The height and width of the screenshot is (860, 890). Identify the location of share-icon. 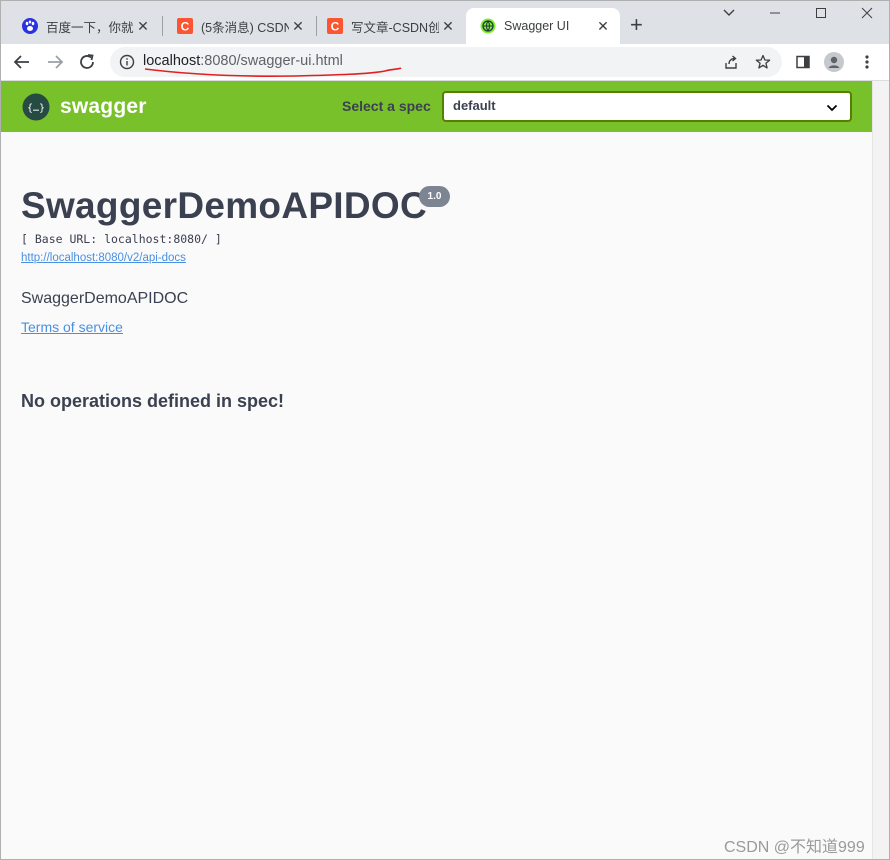
(731, 62).